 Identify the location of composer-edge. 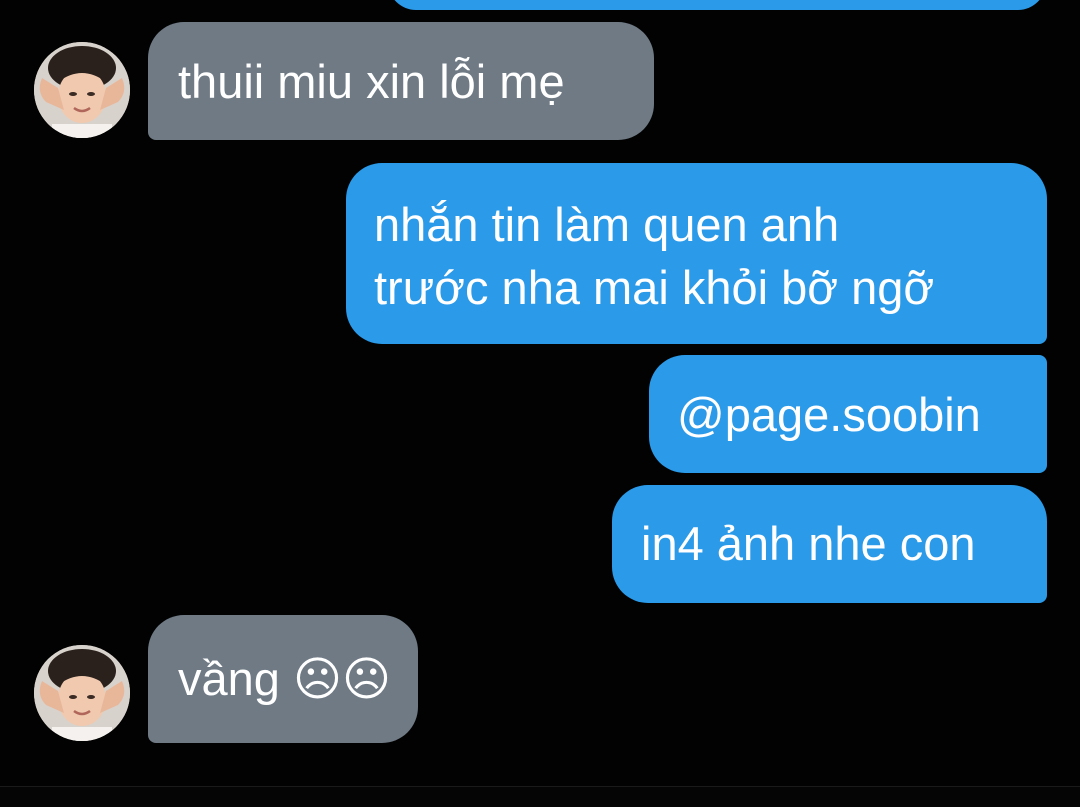
(540, 796).